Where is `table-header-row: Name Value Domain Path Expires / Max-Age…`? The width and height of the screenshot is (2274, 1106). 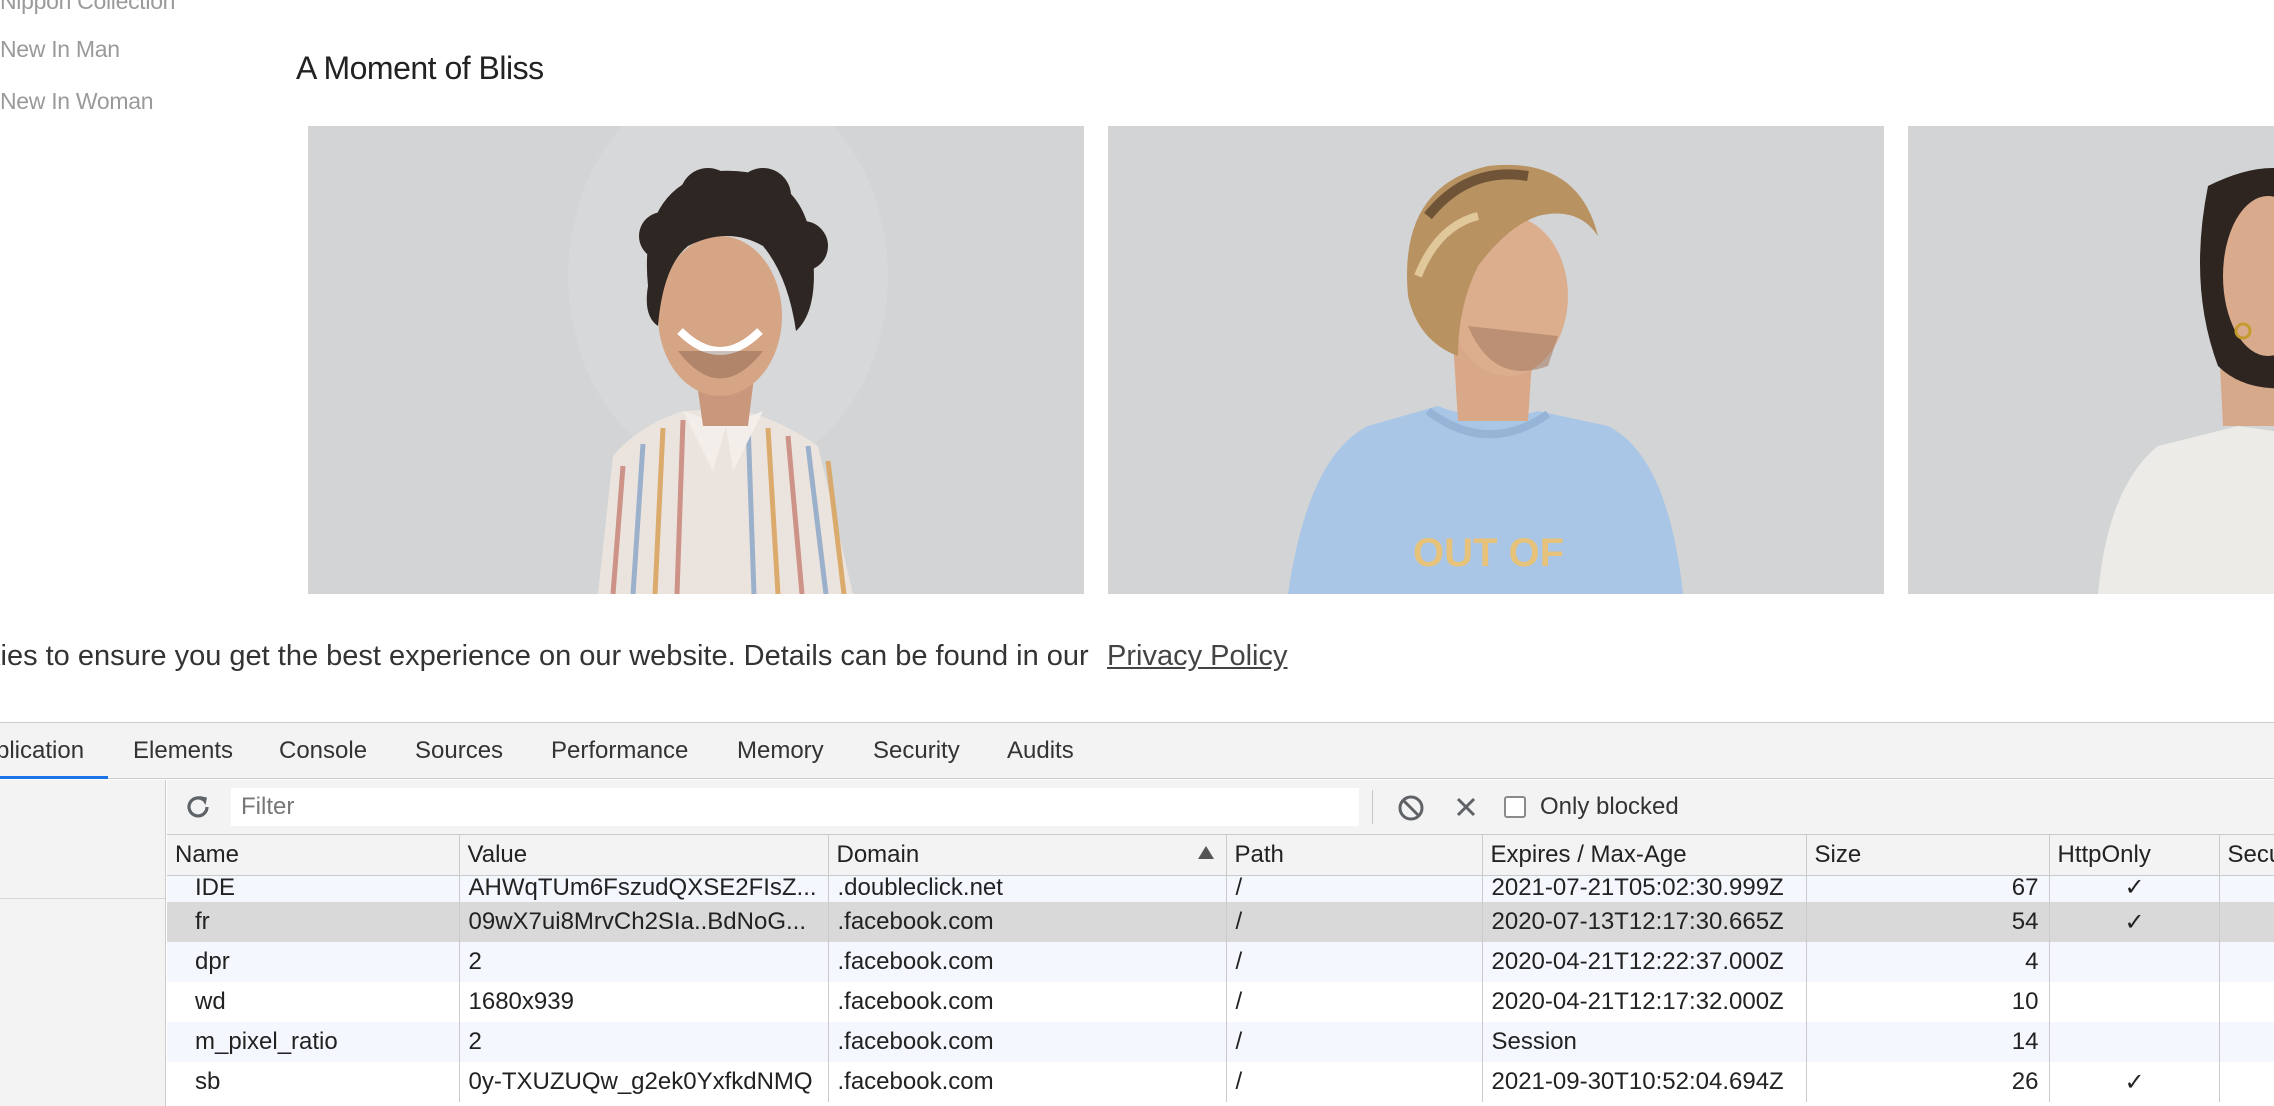 table-header-row: Name Value Domain Path Expires / Max-Age… is located at coordinates (1220, 855).